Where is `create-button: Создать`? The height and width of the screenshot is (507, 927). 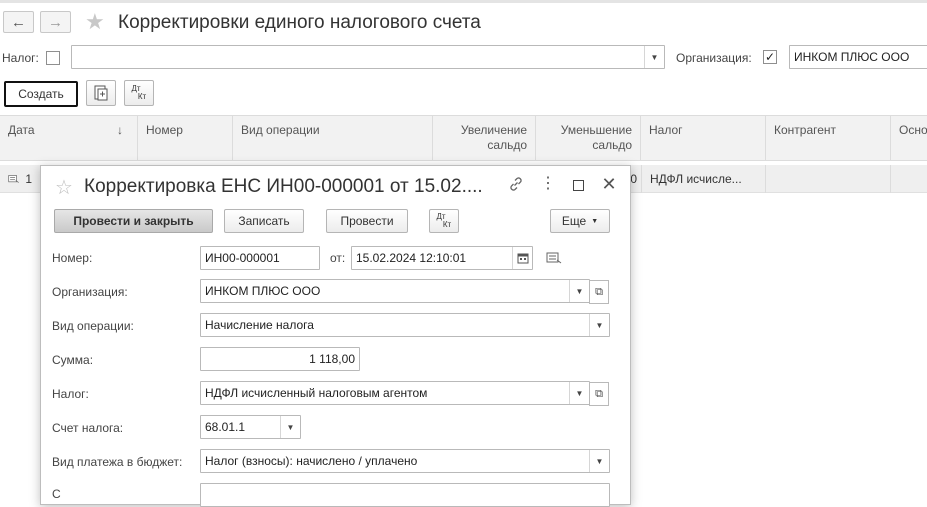
create-button: Создать is located at coordinates (41, 94).